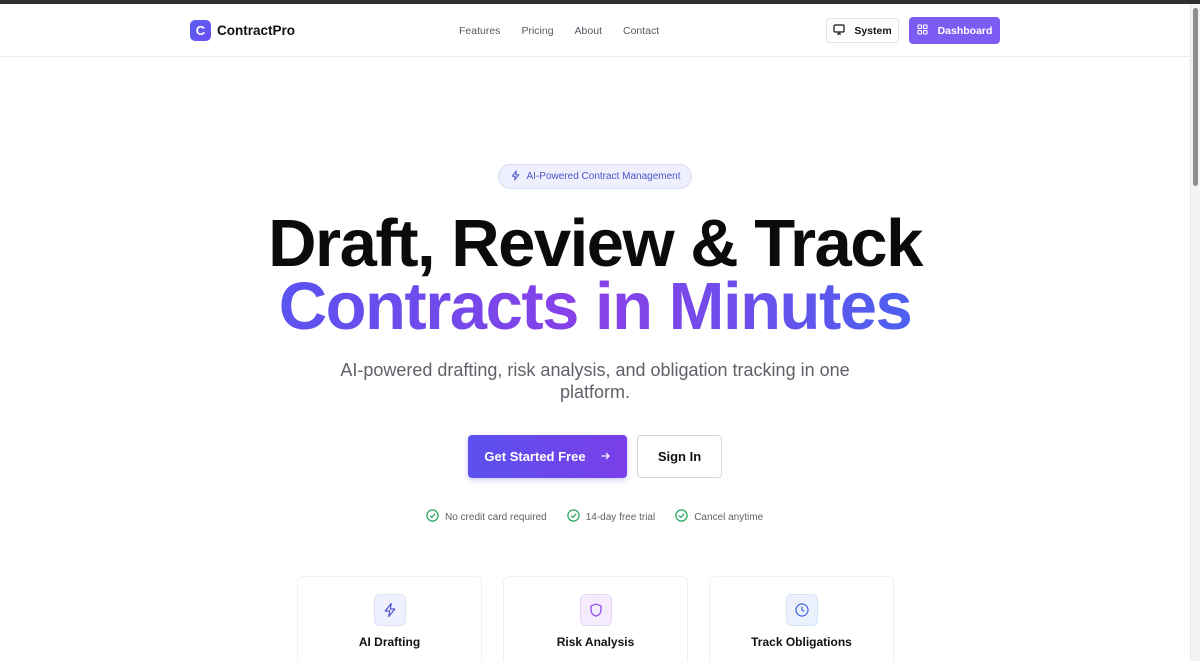 The image size is (1200, 661). I want to click on main-nav: Features Pricing About Contact, so click(569, 31).